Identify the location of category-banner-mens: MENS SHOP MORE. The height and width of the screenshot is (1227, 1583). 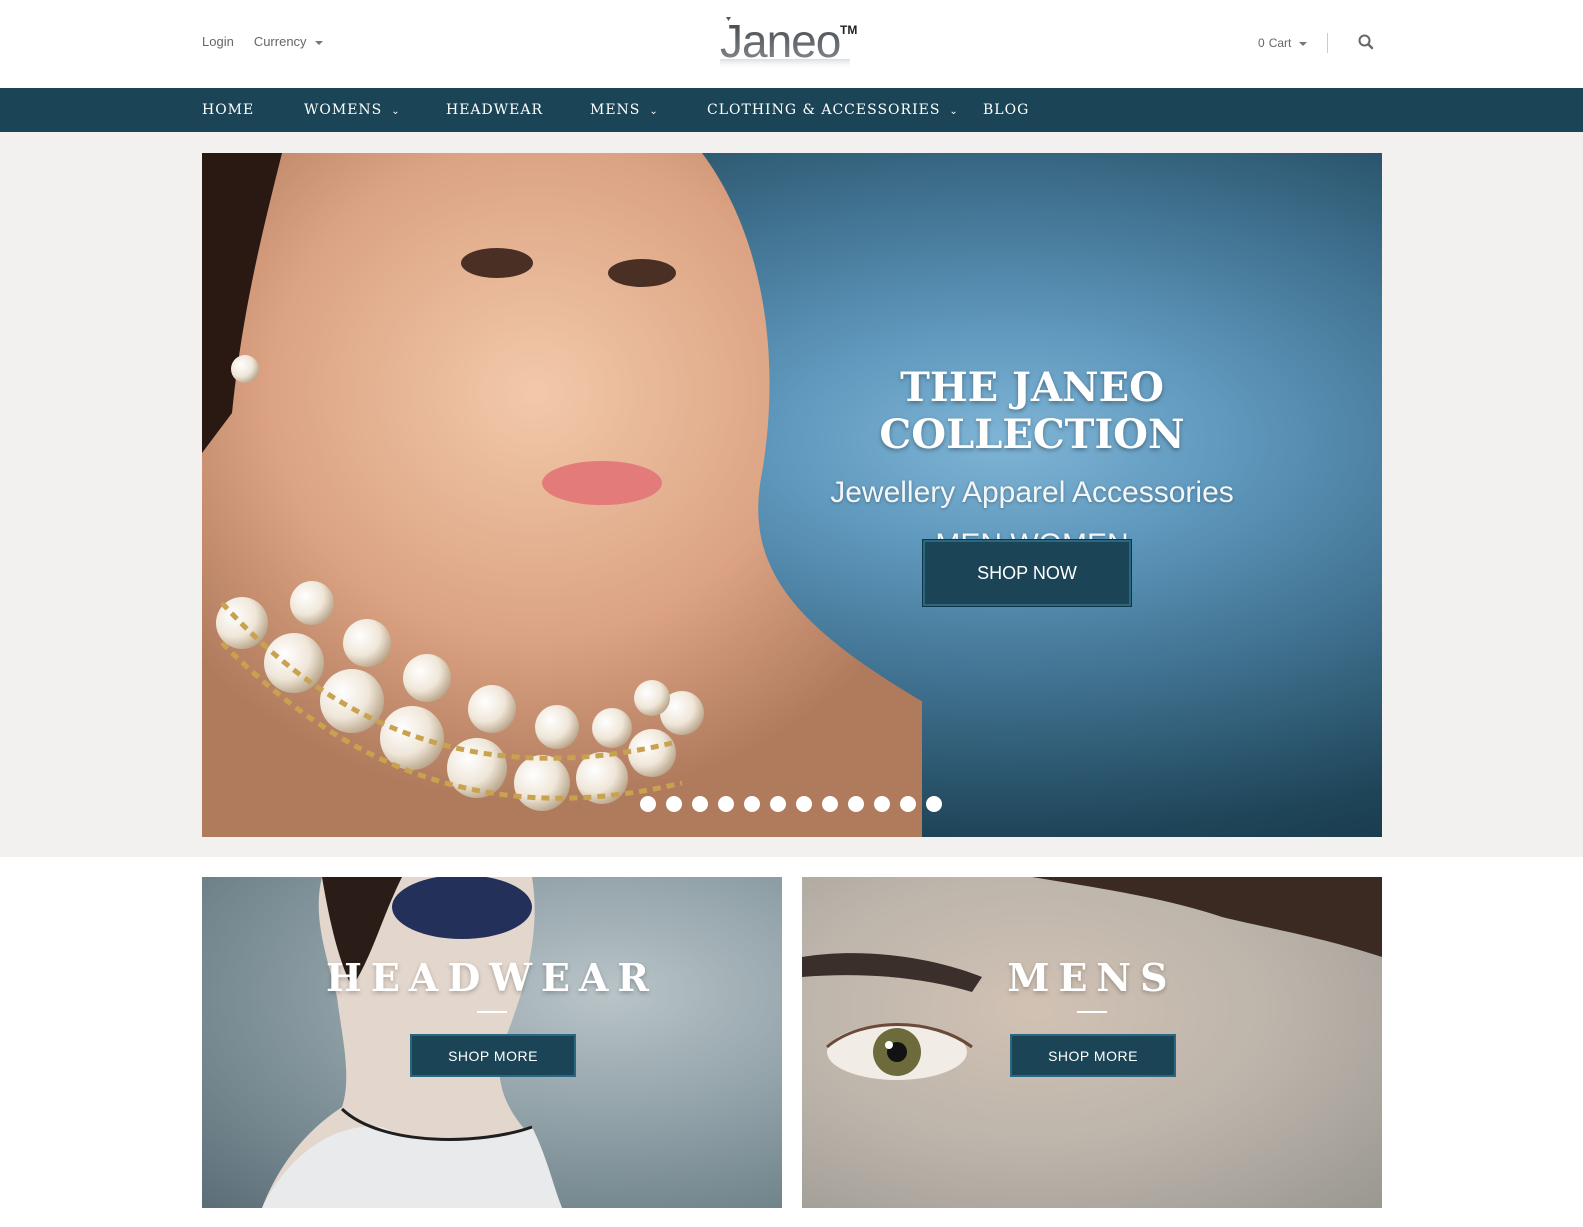
(1092, 1042).